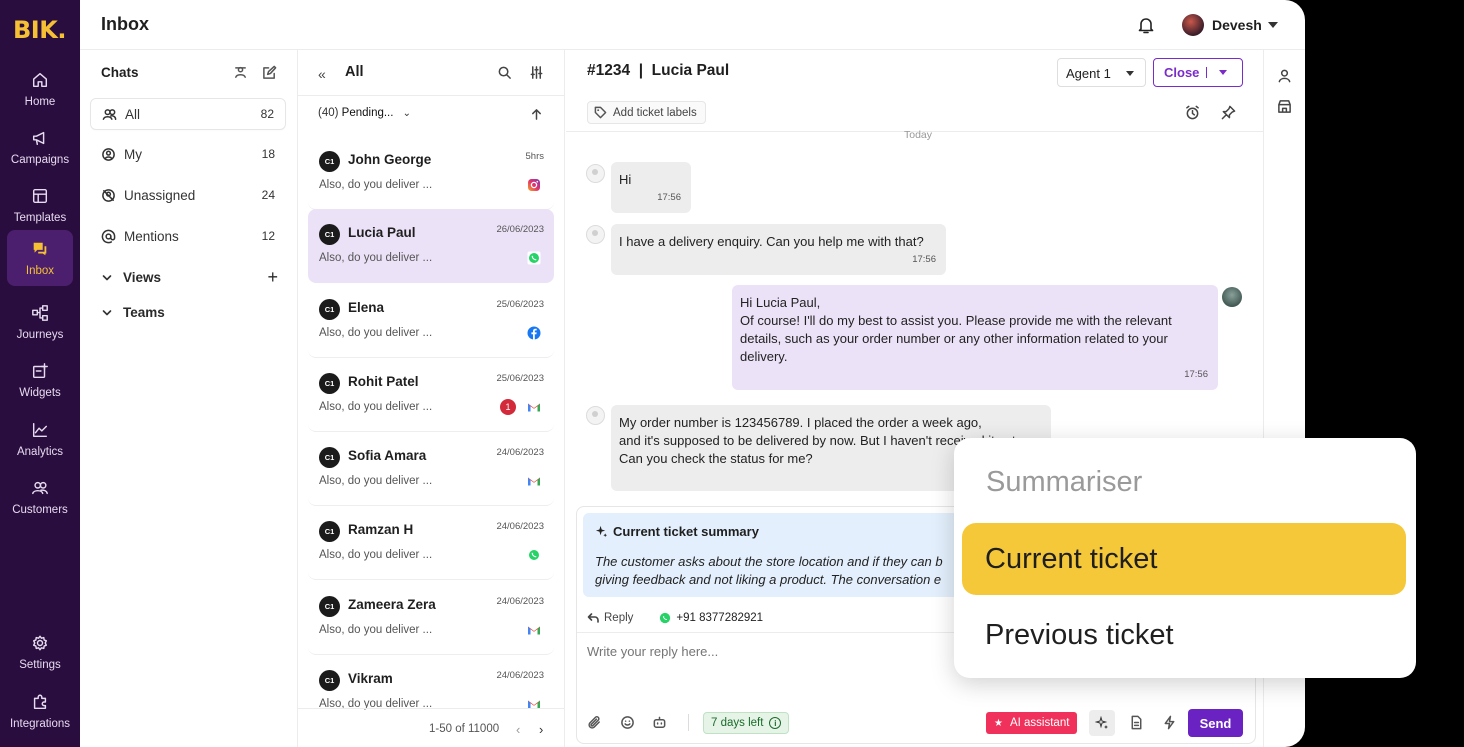  What do you see at coordinates (655, 112) in the screenshot?
I see `labels-label: Add ticket labels` at bounding box center [655, 112].